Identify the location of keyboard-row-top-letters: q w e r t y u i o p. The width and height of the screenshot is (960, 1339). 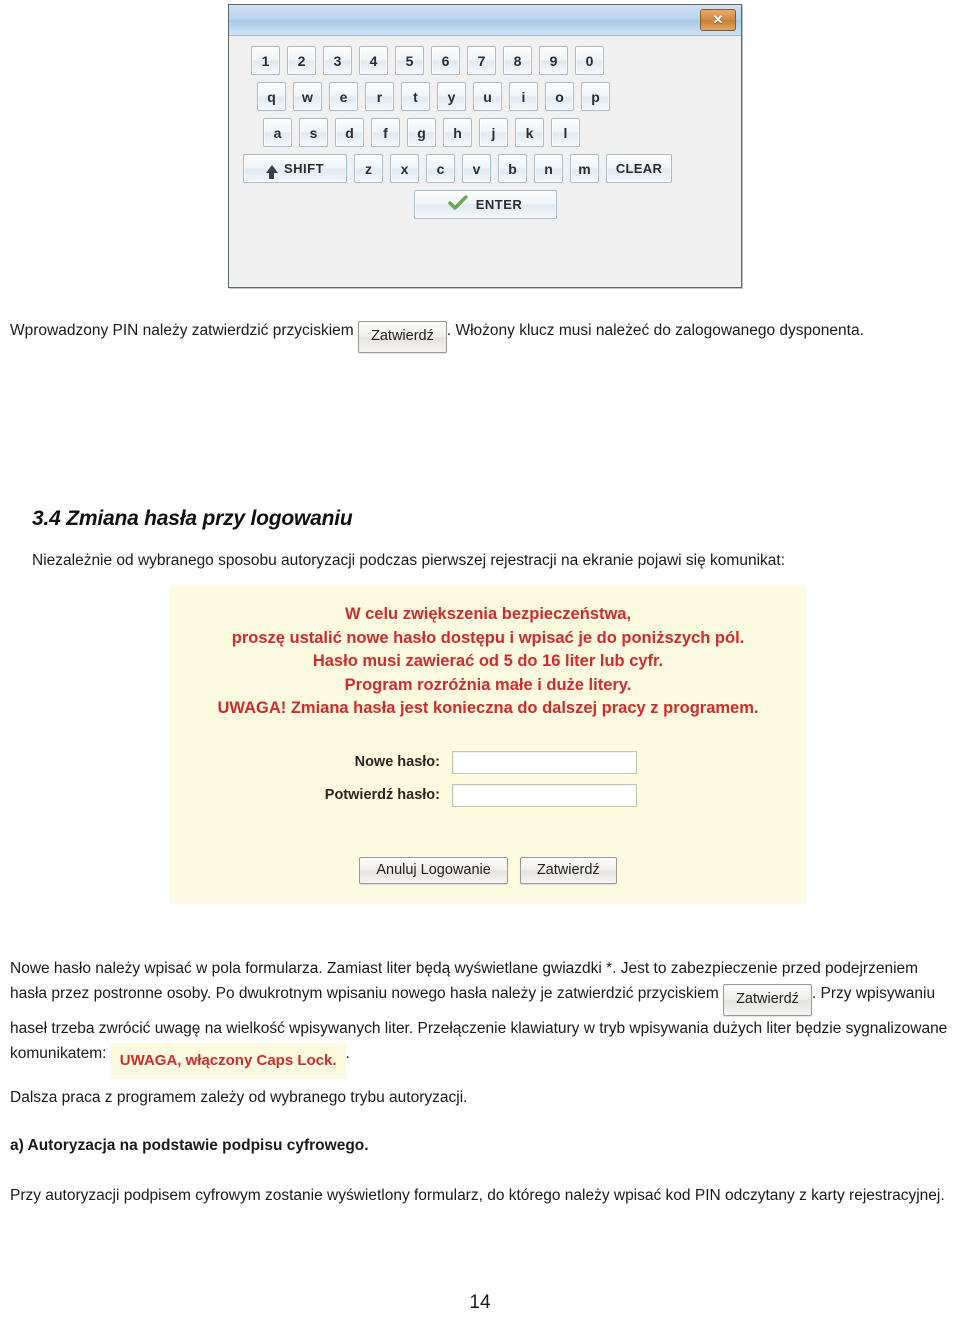
(485, 96).